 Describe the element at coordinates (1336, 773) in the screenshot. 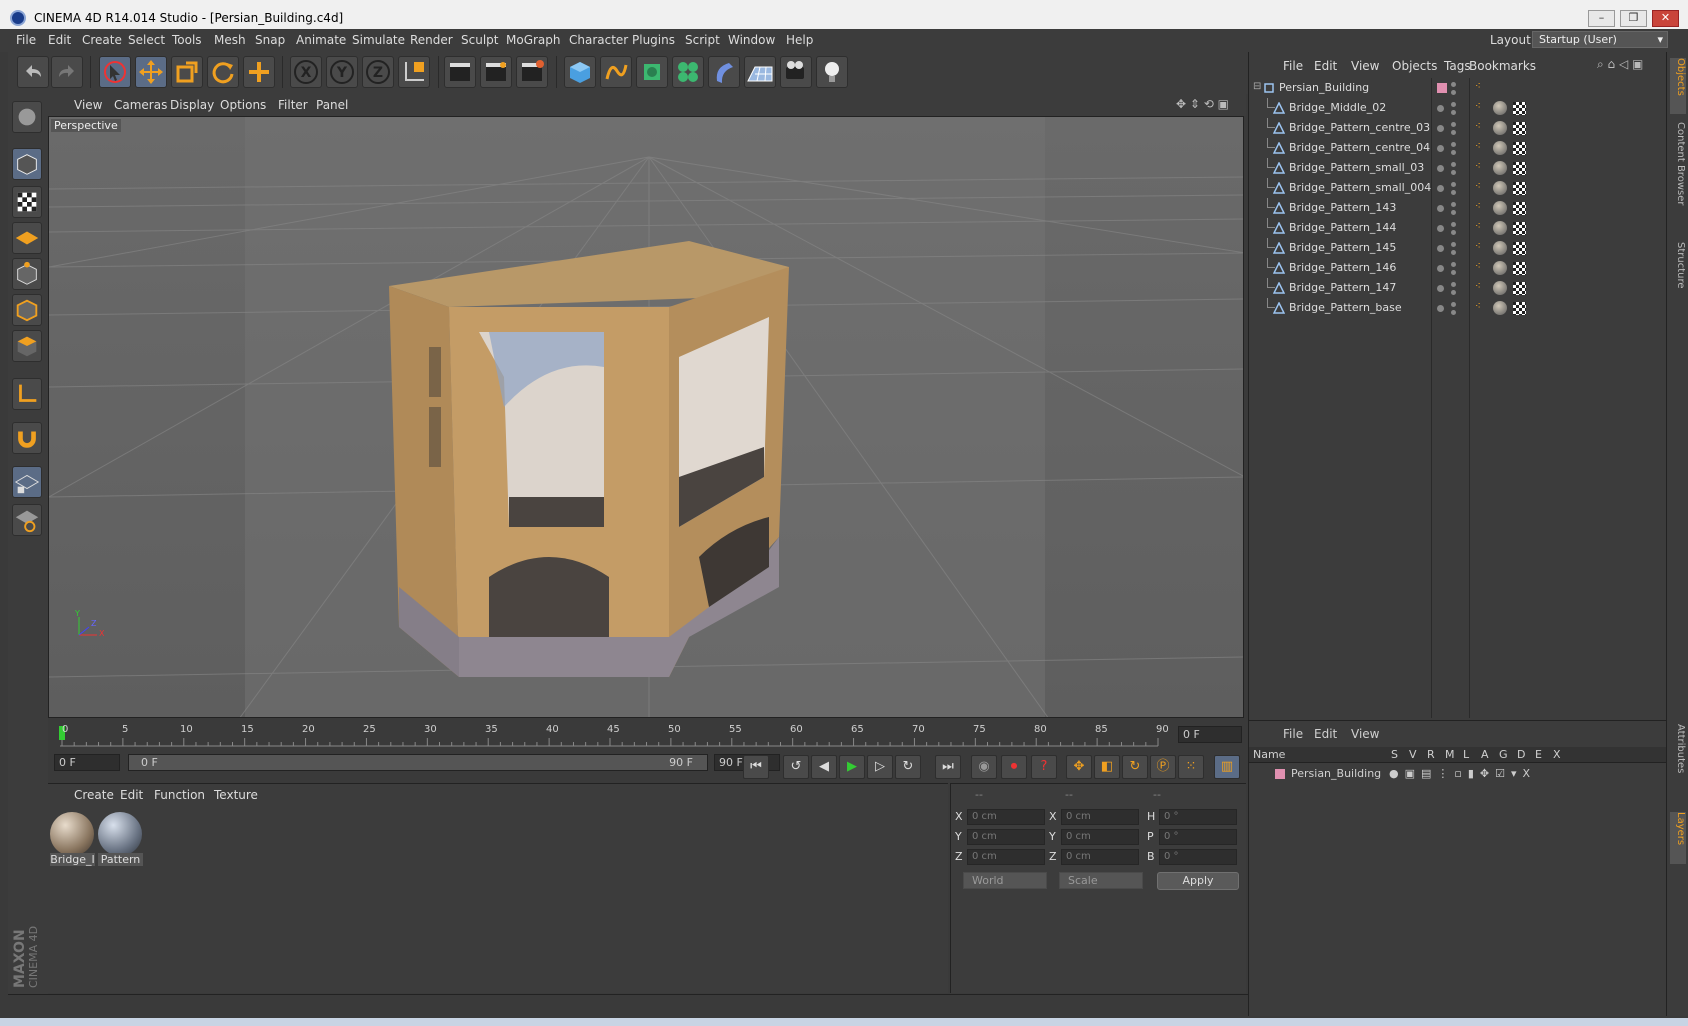

I see `layer-name: Persian_Building` at that location.